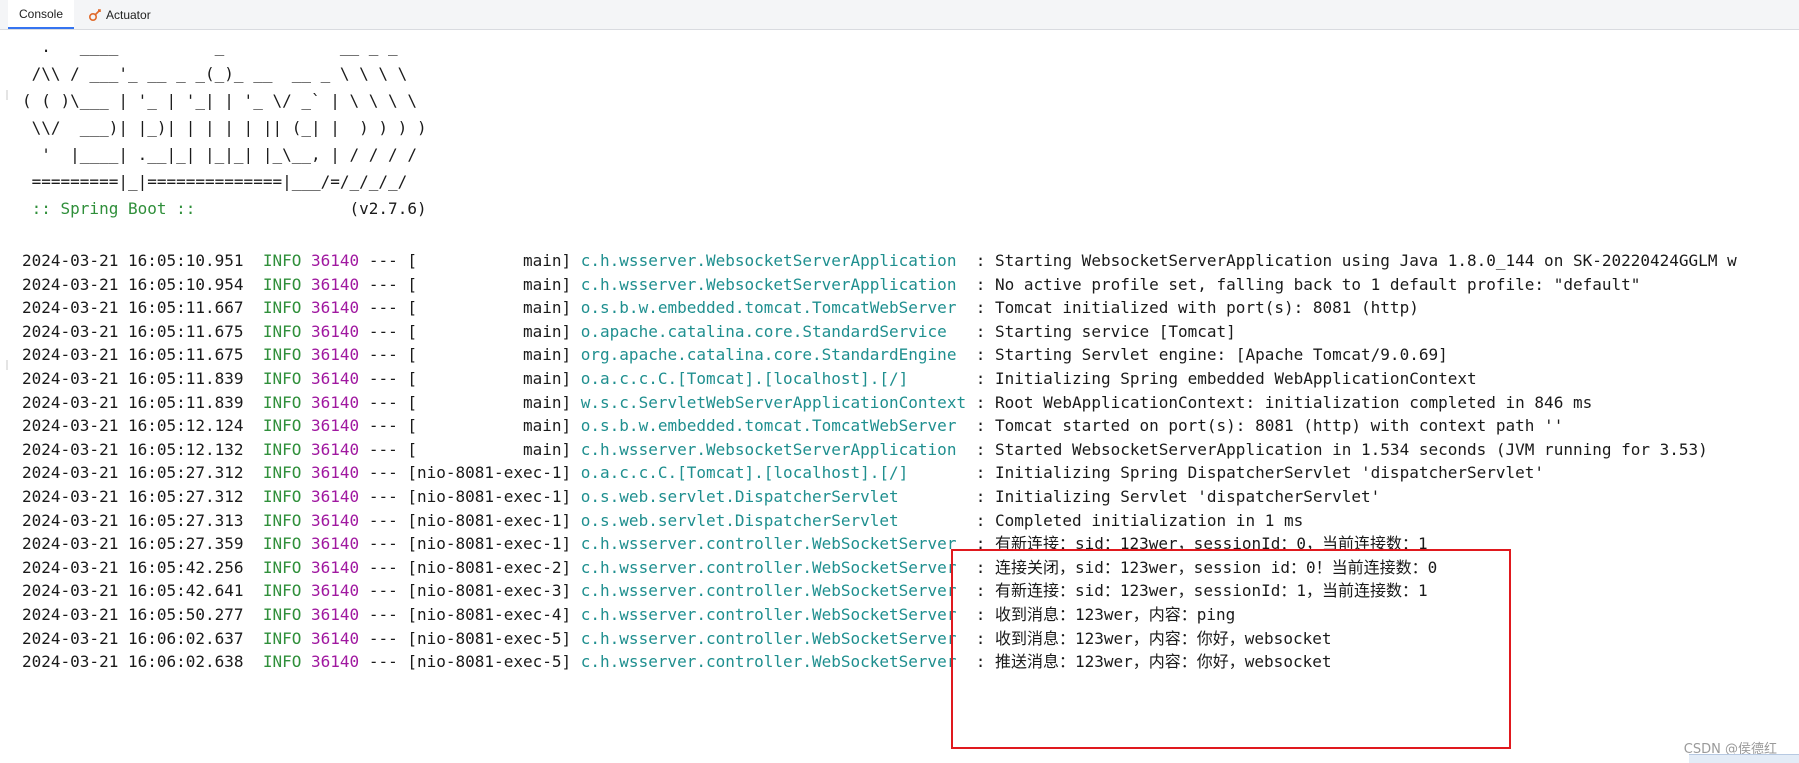 The image size is (1799, 763). Describe the element at coordinates (210, 46) in the screenshot. I see `banner-line: . ____ _ __ _ _` at that location.